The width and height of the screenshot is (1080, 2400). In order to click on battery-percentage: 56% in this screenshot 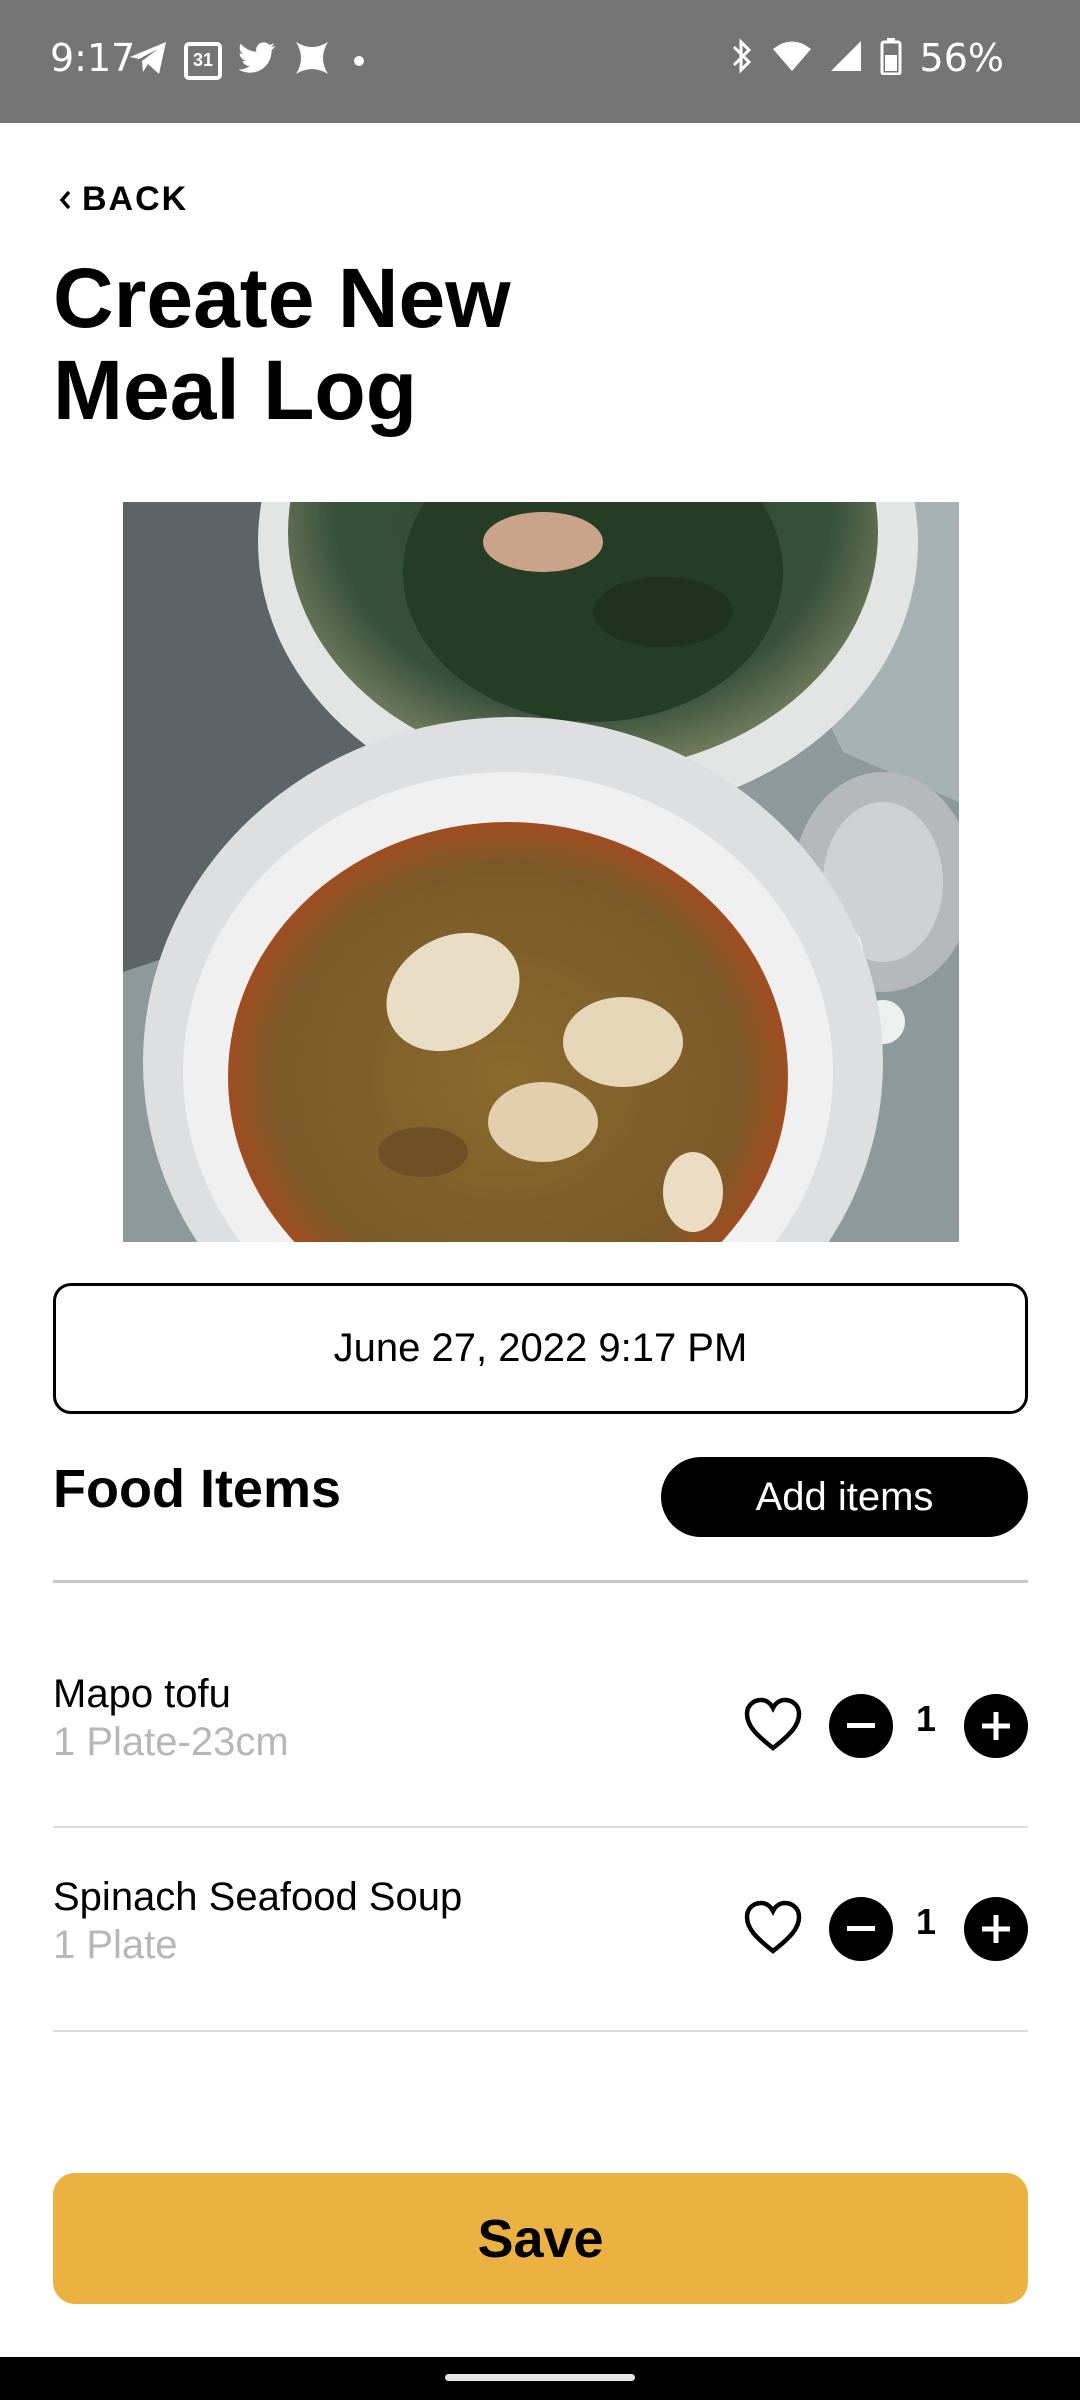, I will do `click(961, 58)`.